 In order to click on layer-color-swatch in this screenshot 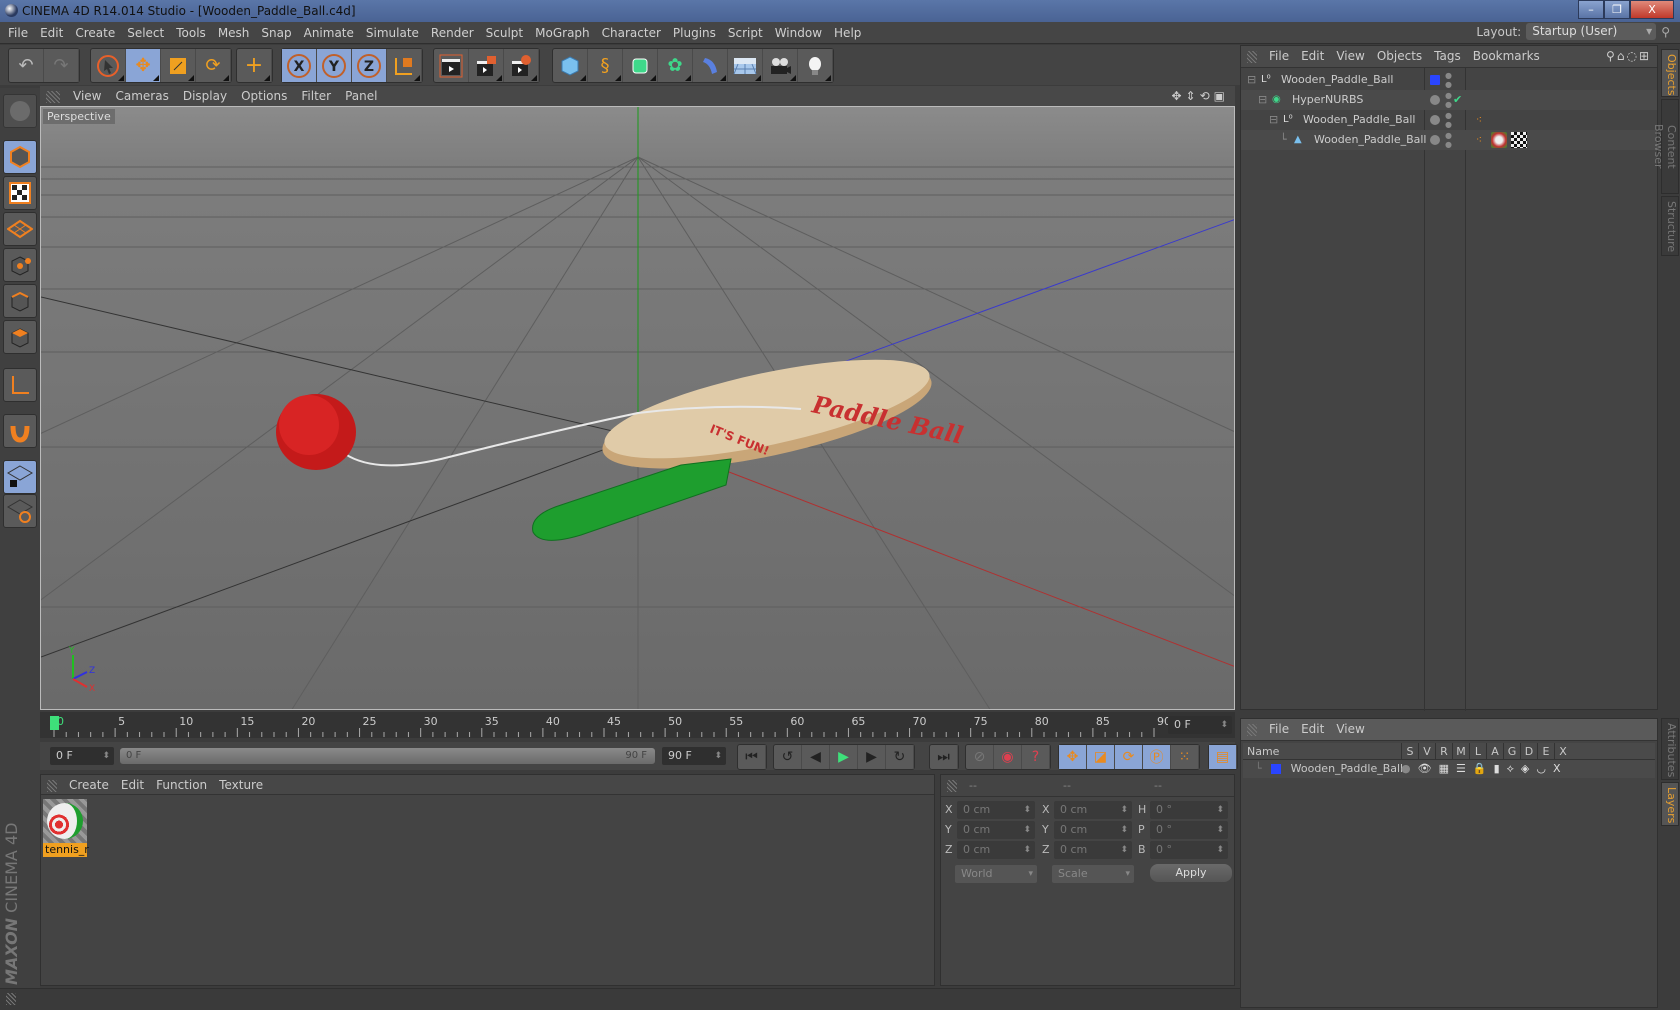, I will do `click(1276, 769)`.